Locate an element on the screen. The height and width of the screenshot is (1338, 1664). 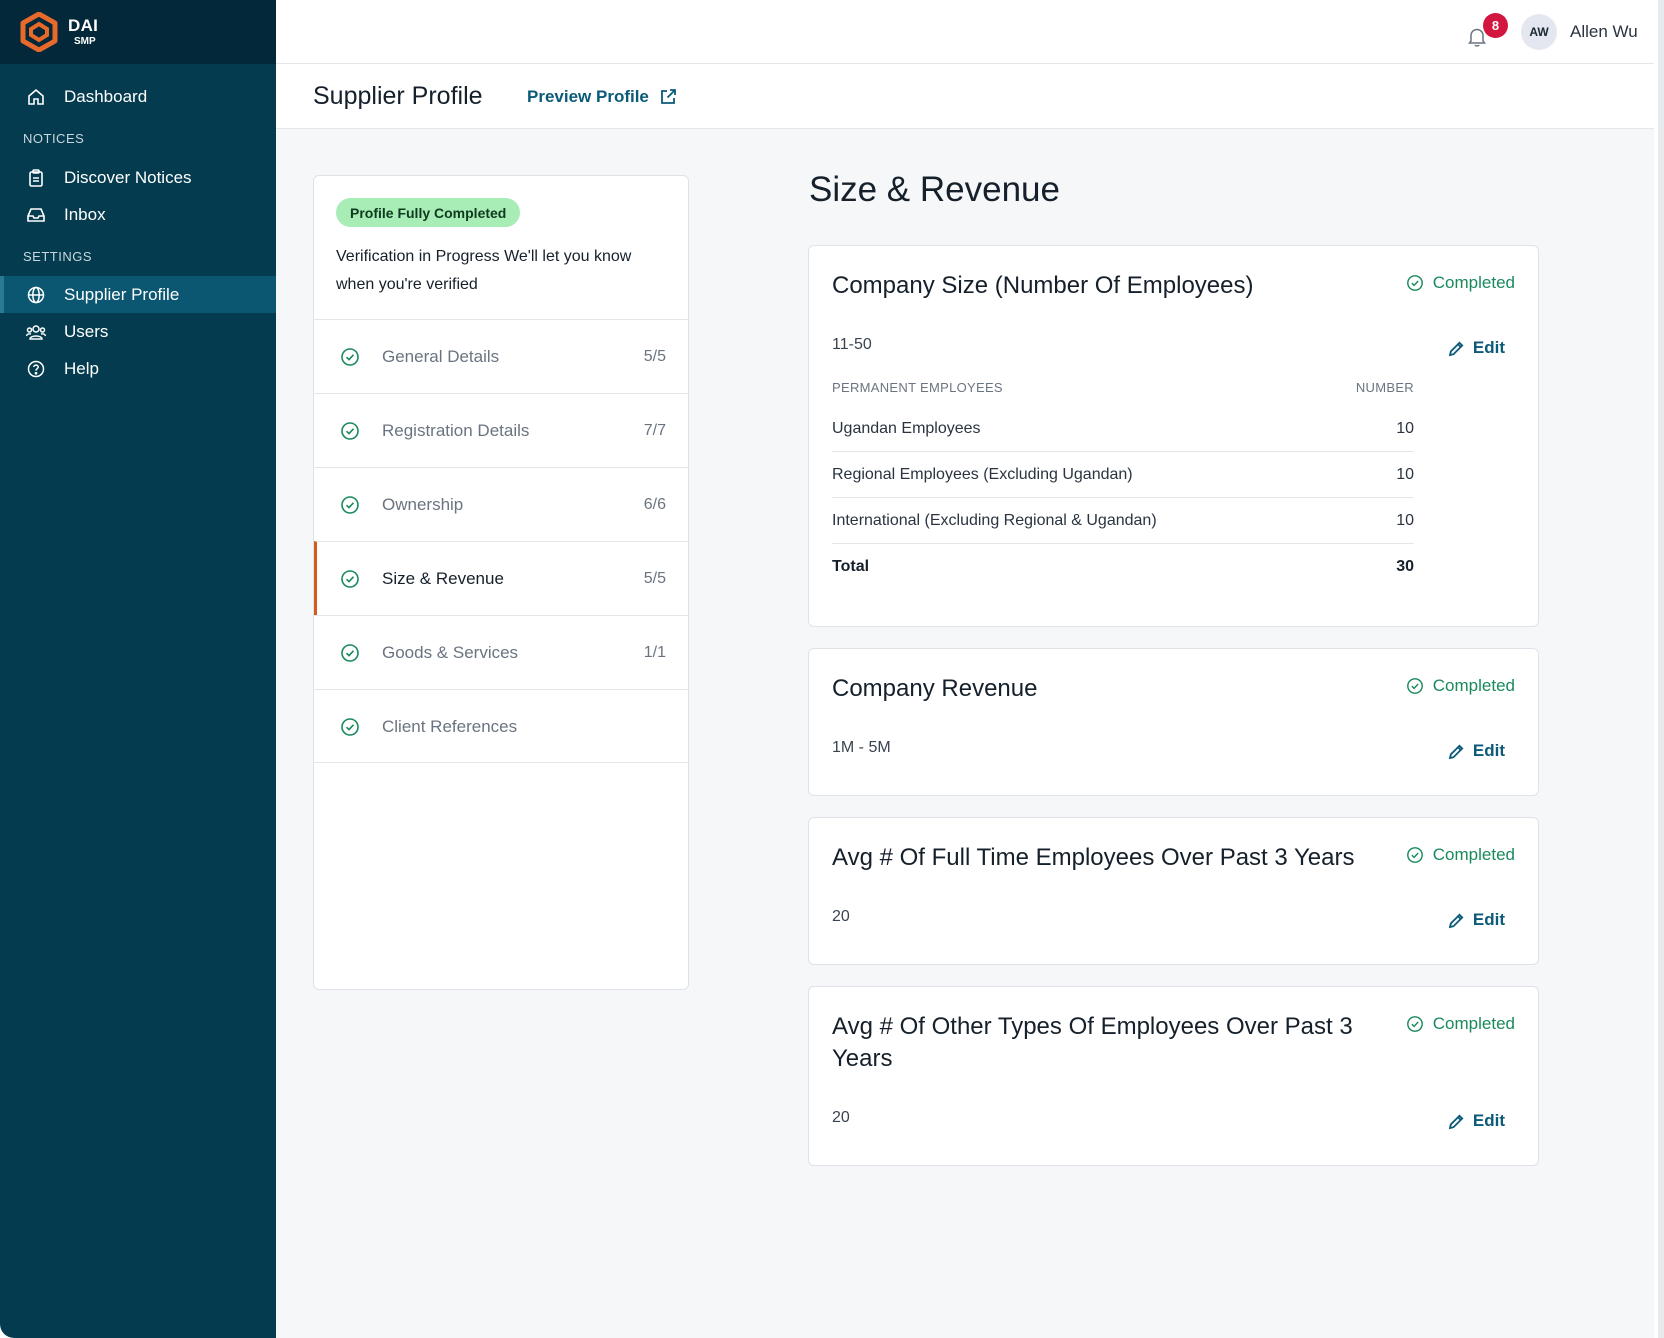
section-count: 6/6 is located at coordinates (654, 504).